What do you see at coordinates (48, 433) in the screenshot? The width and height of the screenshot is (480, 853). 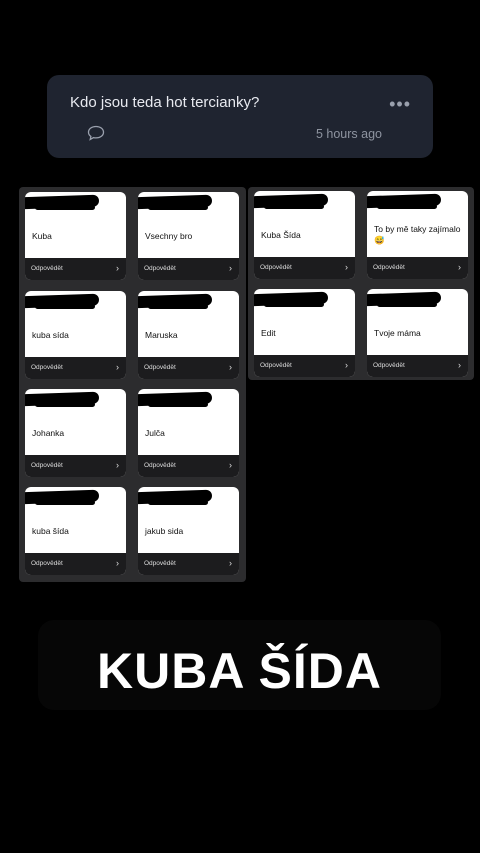 I see `answer-text: Johanka` at bounding box center [48, 433].